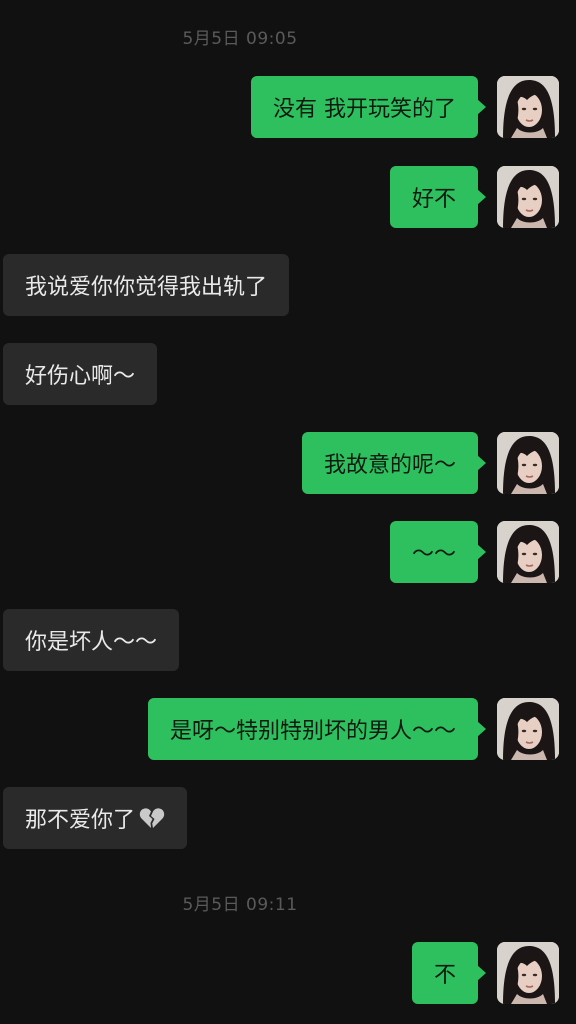  I want to click on message-bubble-received: 我说爱你你觉得我出轨了, so click(146, 285).